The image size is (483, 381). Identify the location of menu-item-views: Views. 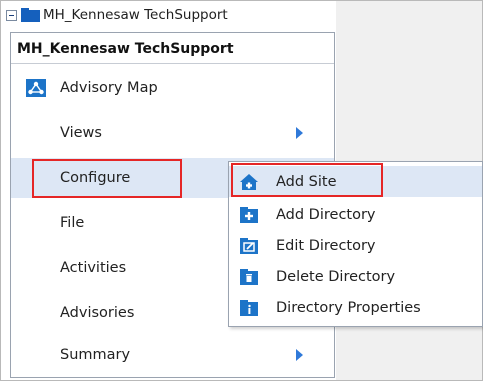
(172, 133).